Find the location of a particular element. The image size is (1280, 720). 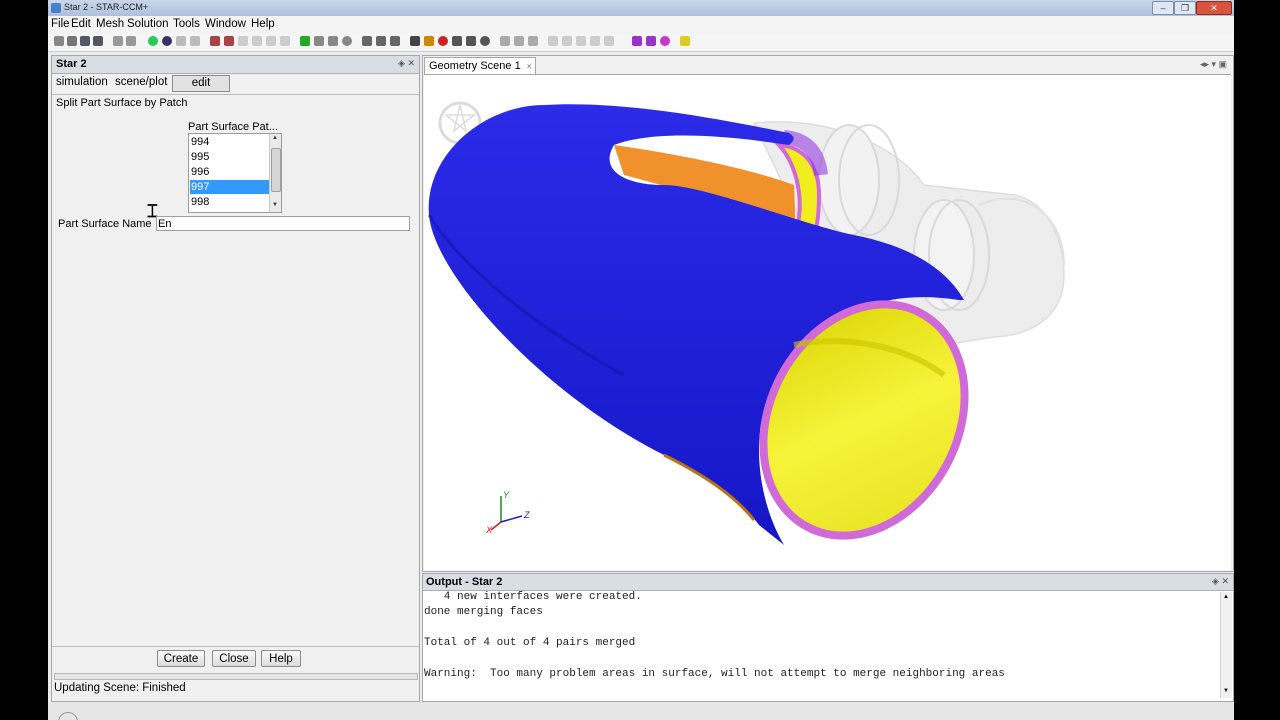

geometry-tab-label: Geometry Scene 1 is located at coordinates (475, 66).